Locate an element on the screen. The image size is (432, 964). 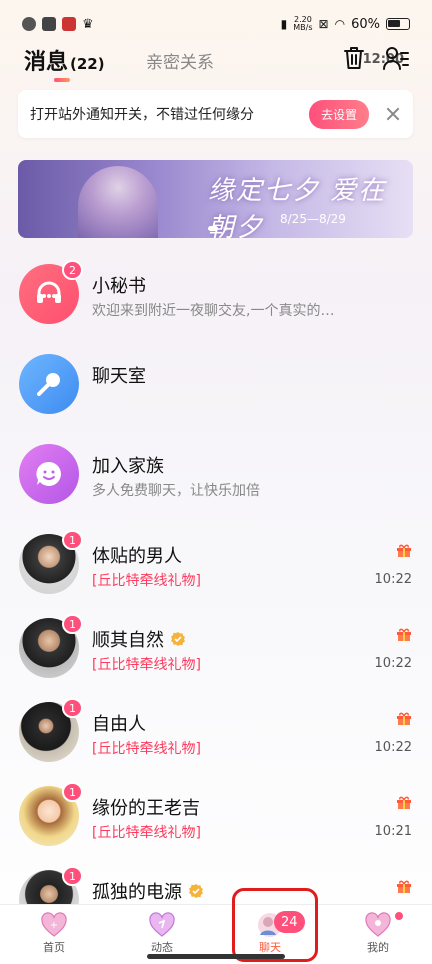
nav-me-label: 我的 is located at coordinates (378, 947).